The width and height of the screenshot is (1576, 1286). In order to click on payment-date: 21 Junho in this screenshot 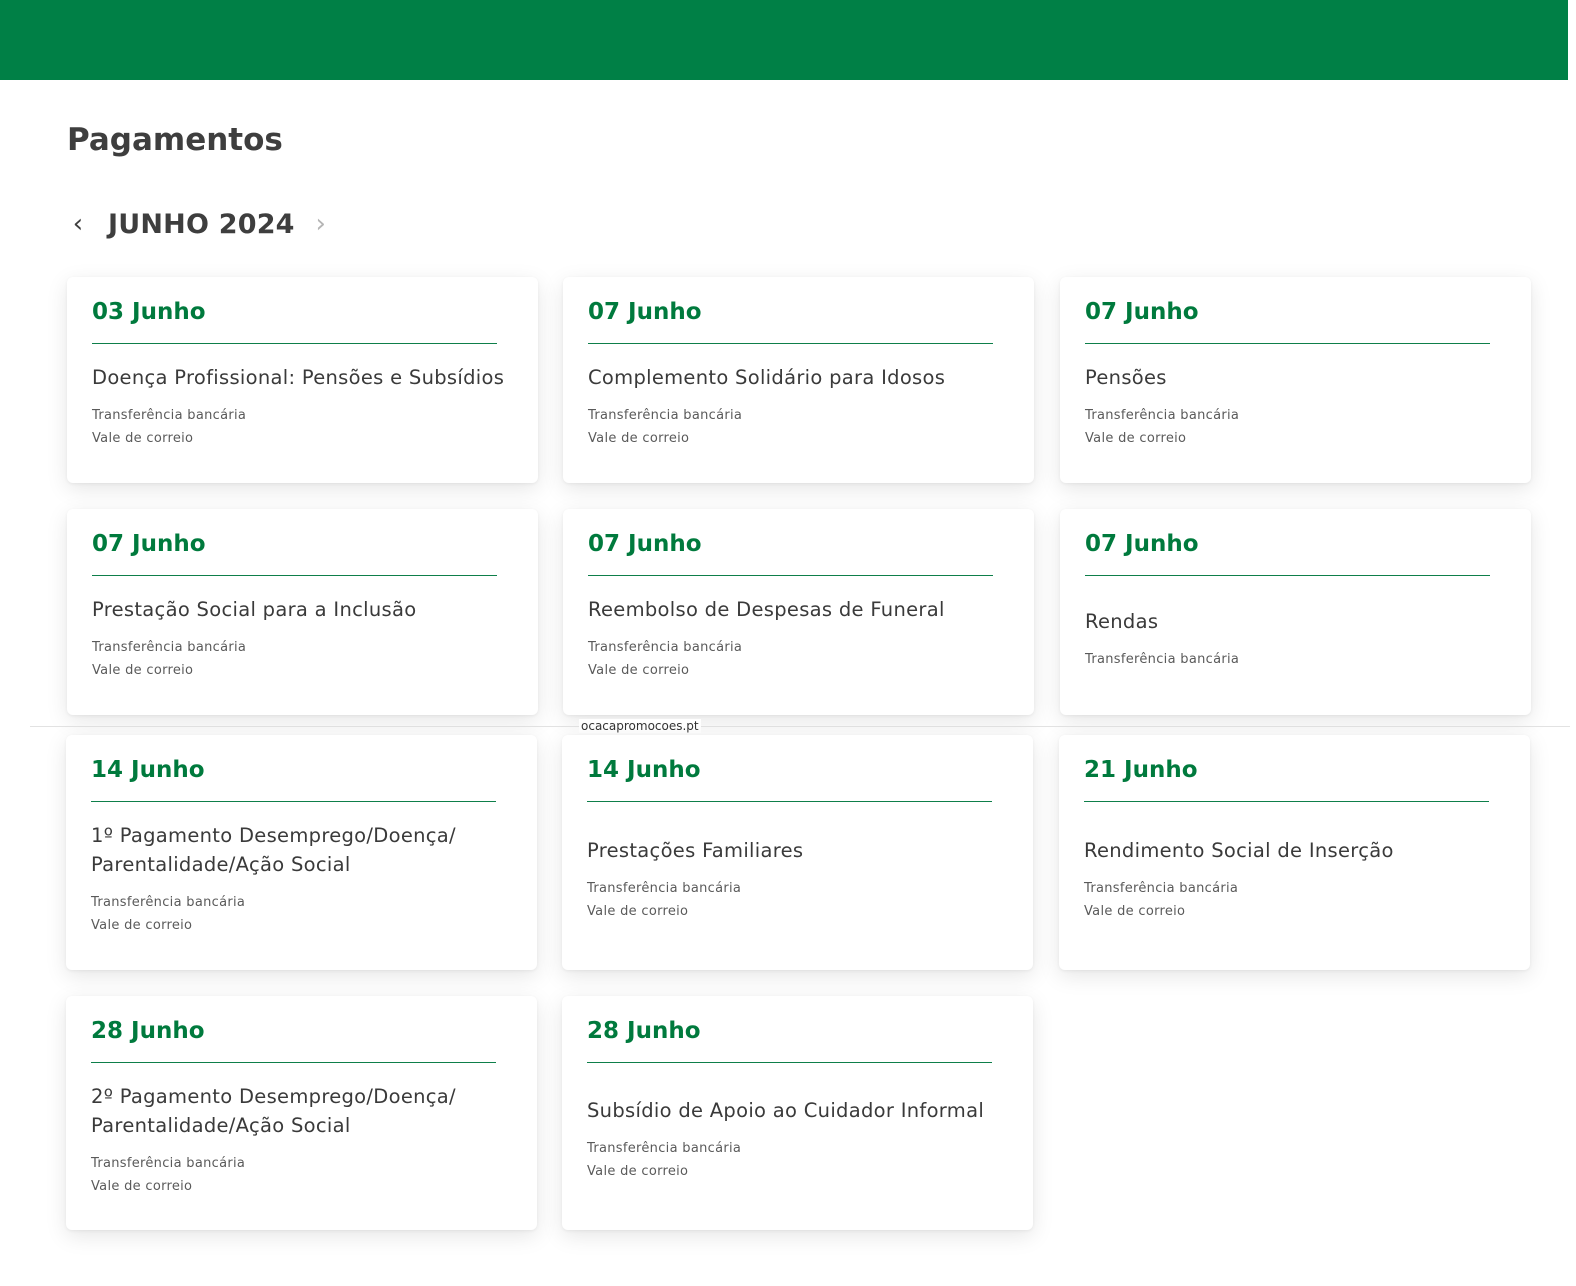, I will do `click(1141, 770)`.